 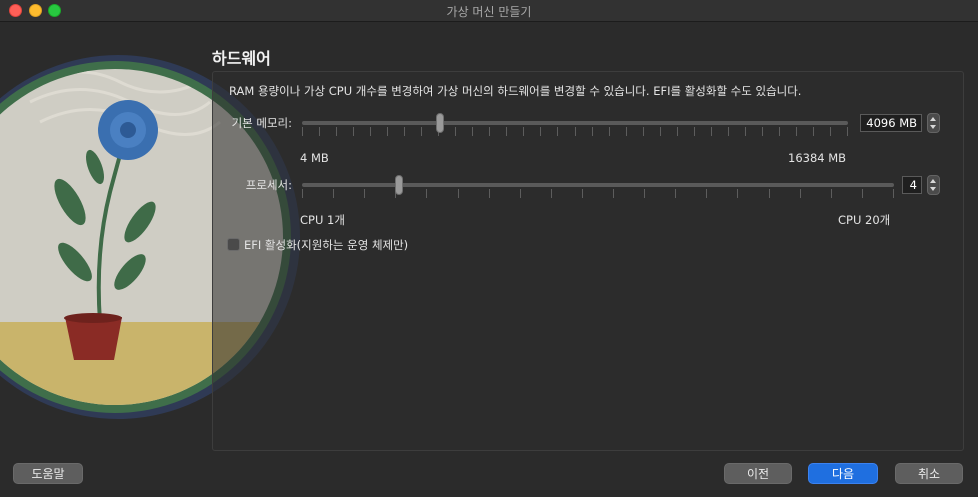 I want to click on memory-label: 기본 메모리:, so click(x=261, y=123).